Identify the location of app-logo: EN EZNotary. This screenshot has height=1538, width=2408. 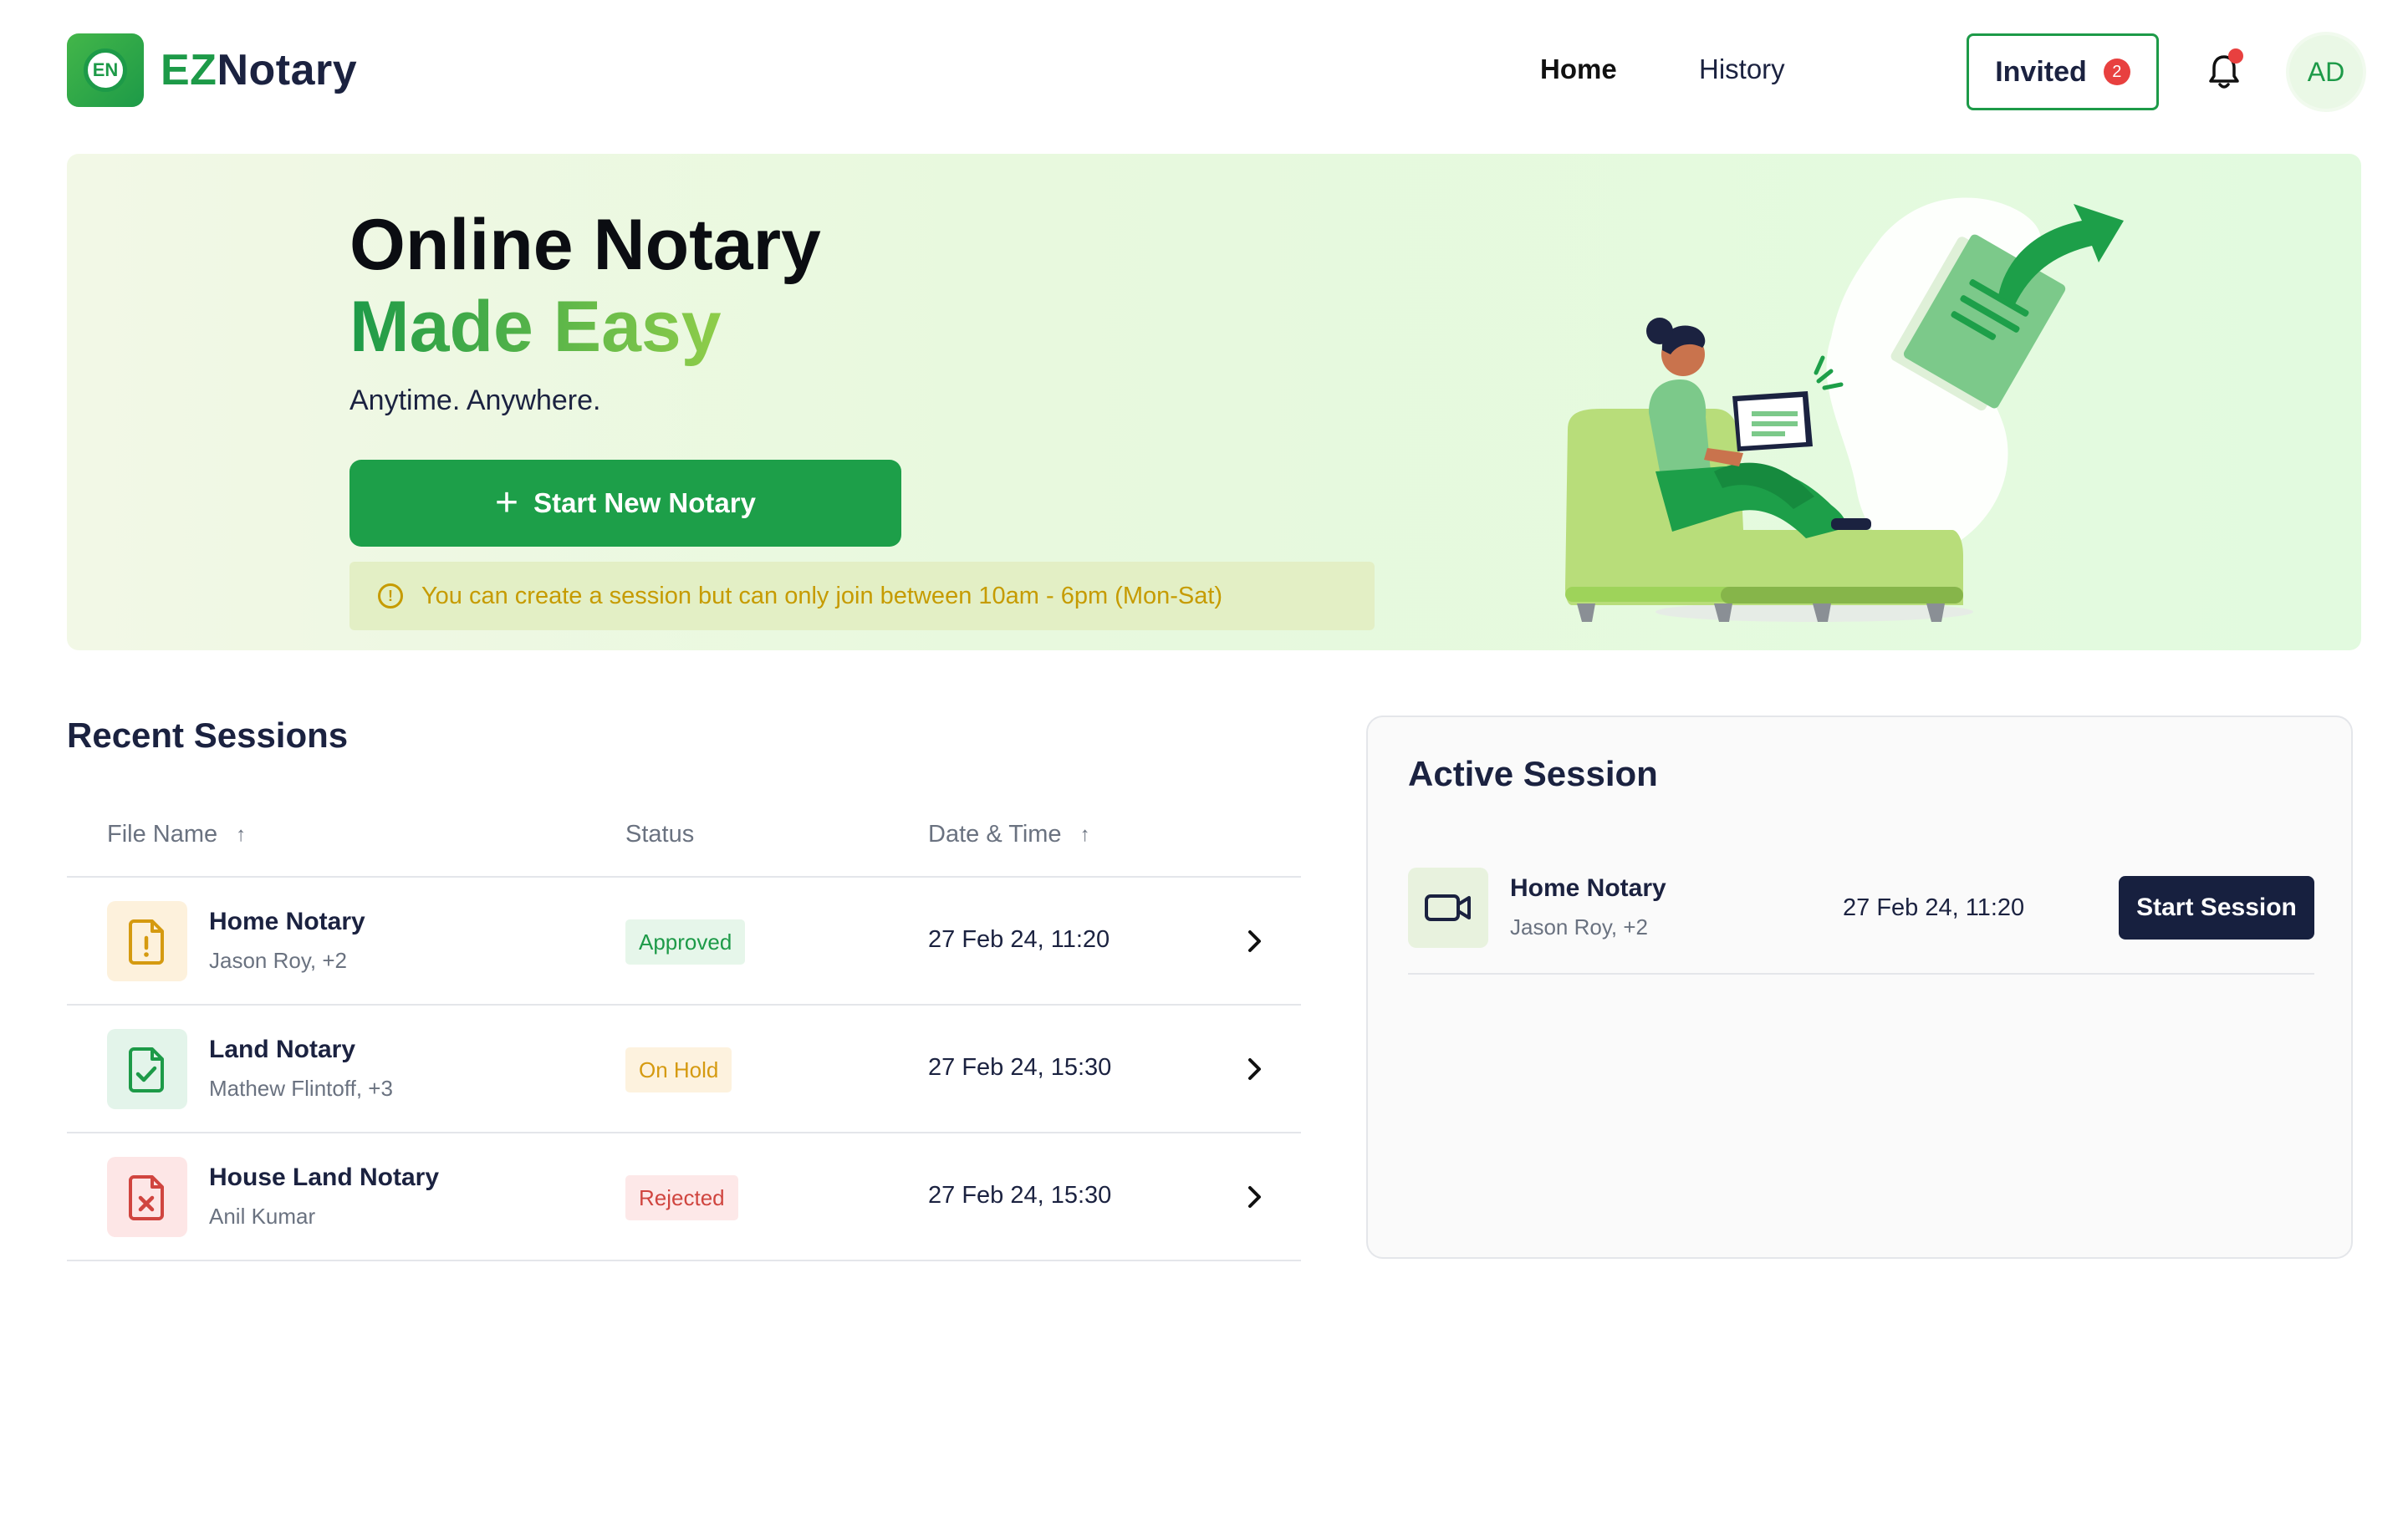
(212, 70).